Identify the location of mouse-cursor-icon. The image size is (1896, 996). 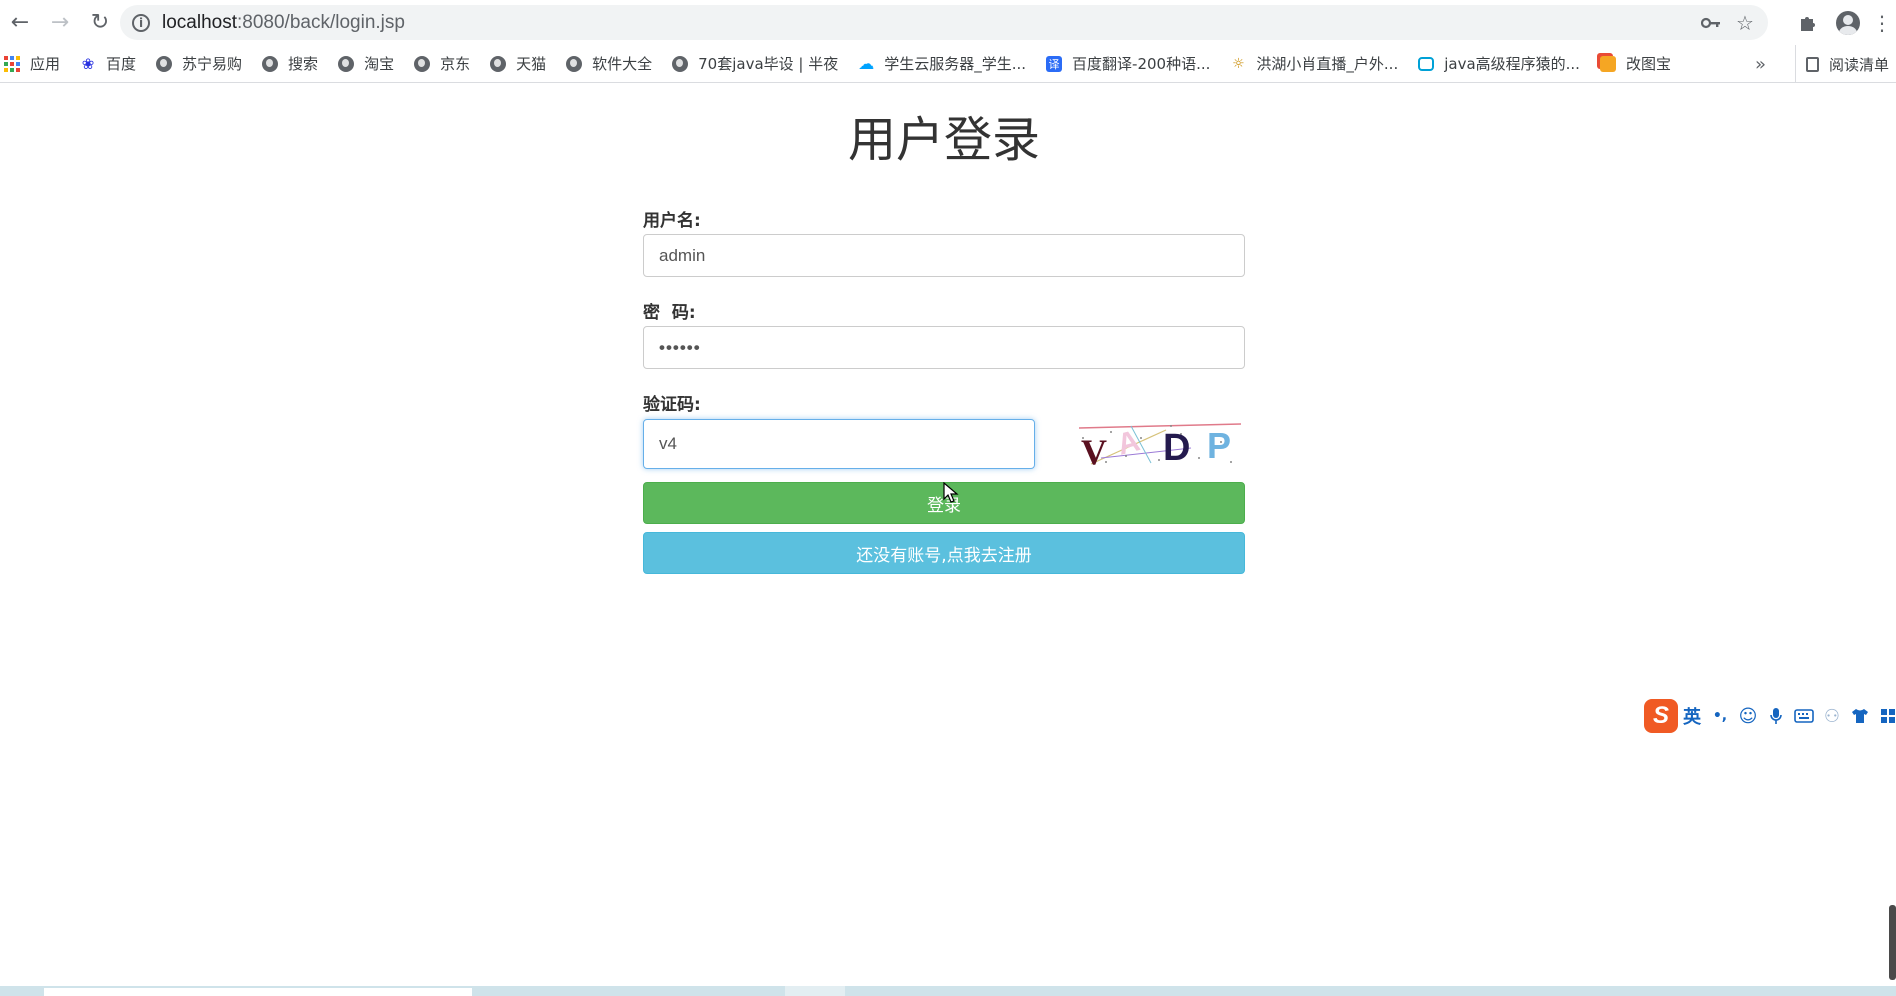
(951, 492).